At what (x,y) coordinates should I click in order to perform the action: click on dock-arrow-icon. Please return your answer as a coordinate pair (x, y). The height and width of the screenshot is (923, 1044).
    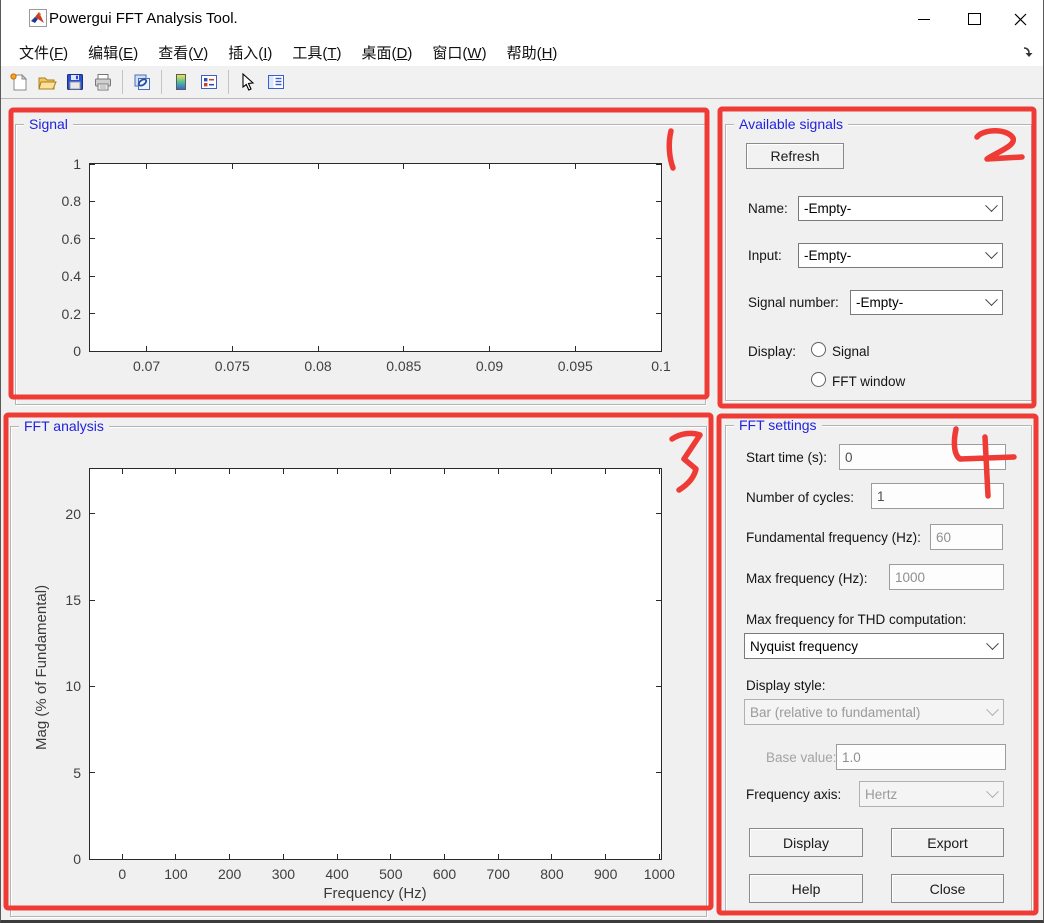
    Looking at the image, I should click on (1028, 51).